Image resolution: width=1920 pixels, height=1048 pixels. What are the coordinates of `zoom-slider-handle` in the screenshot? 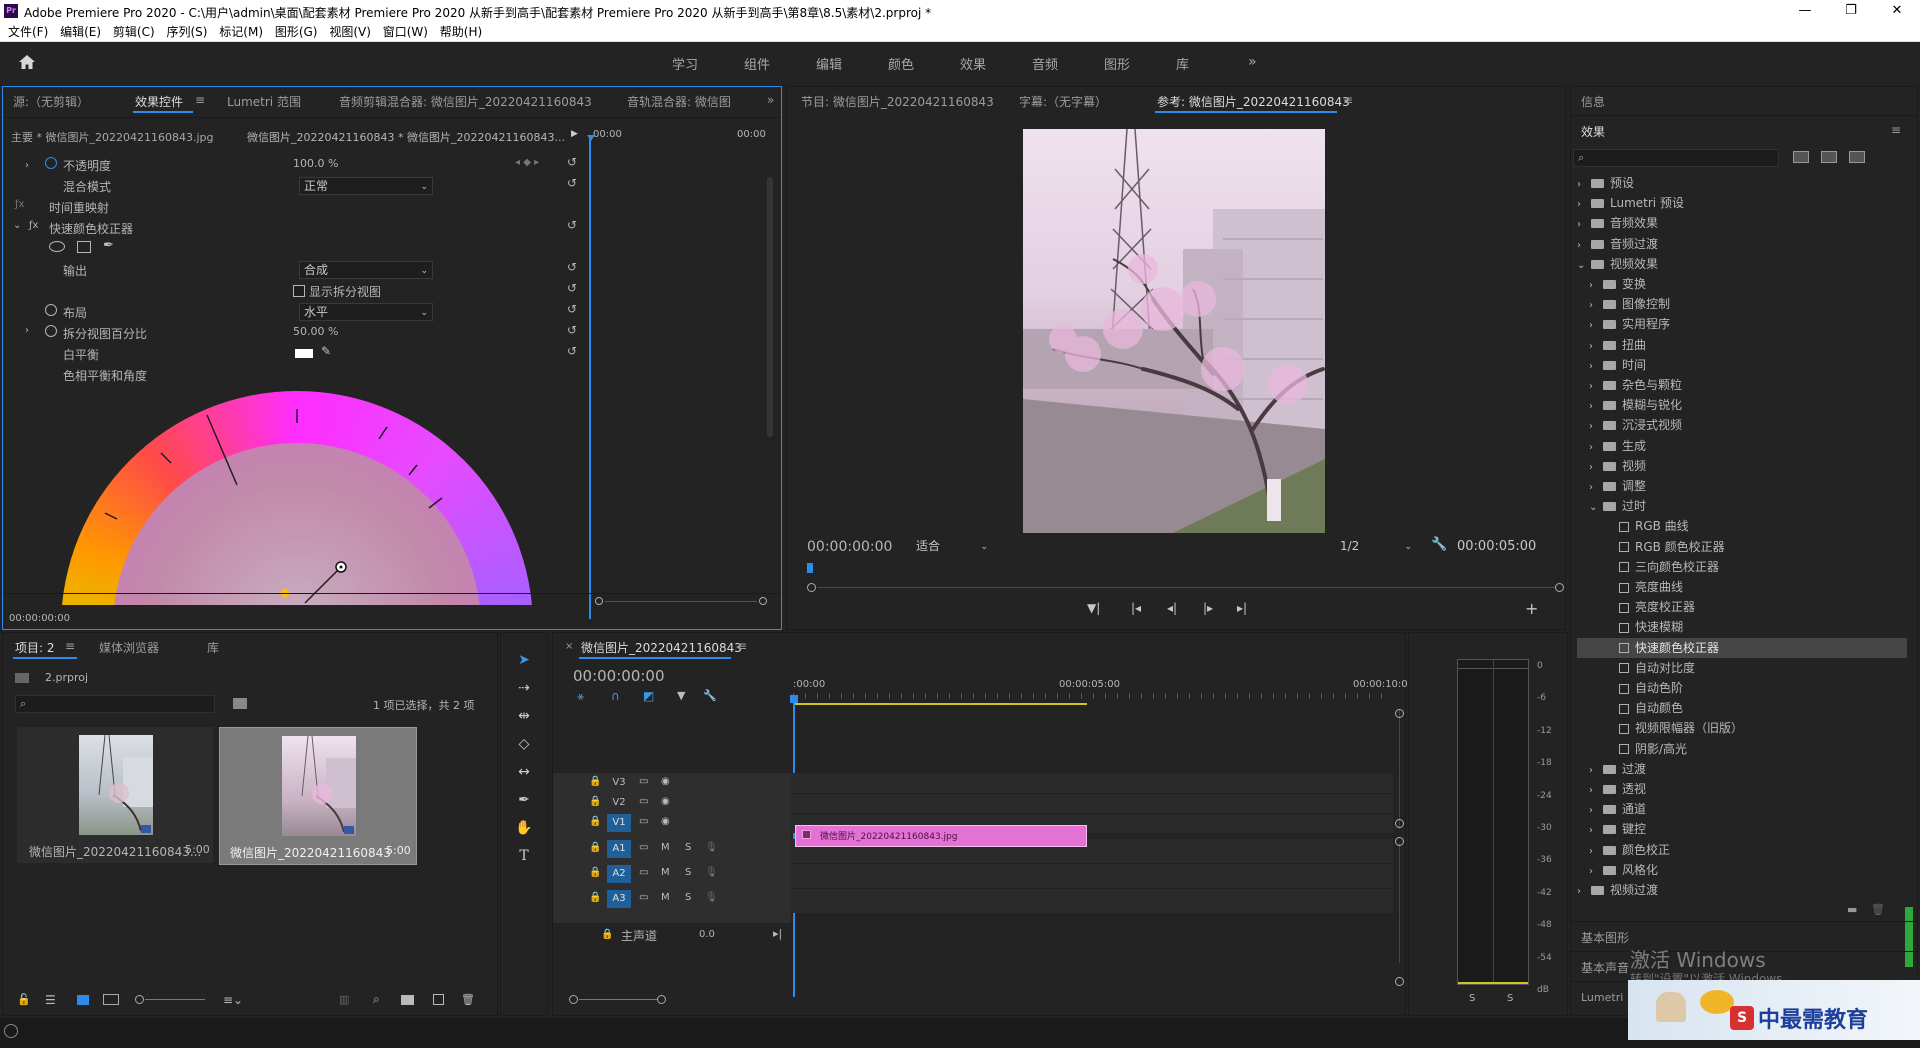 It's located at (139, 999).